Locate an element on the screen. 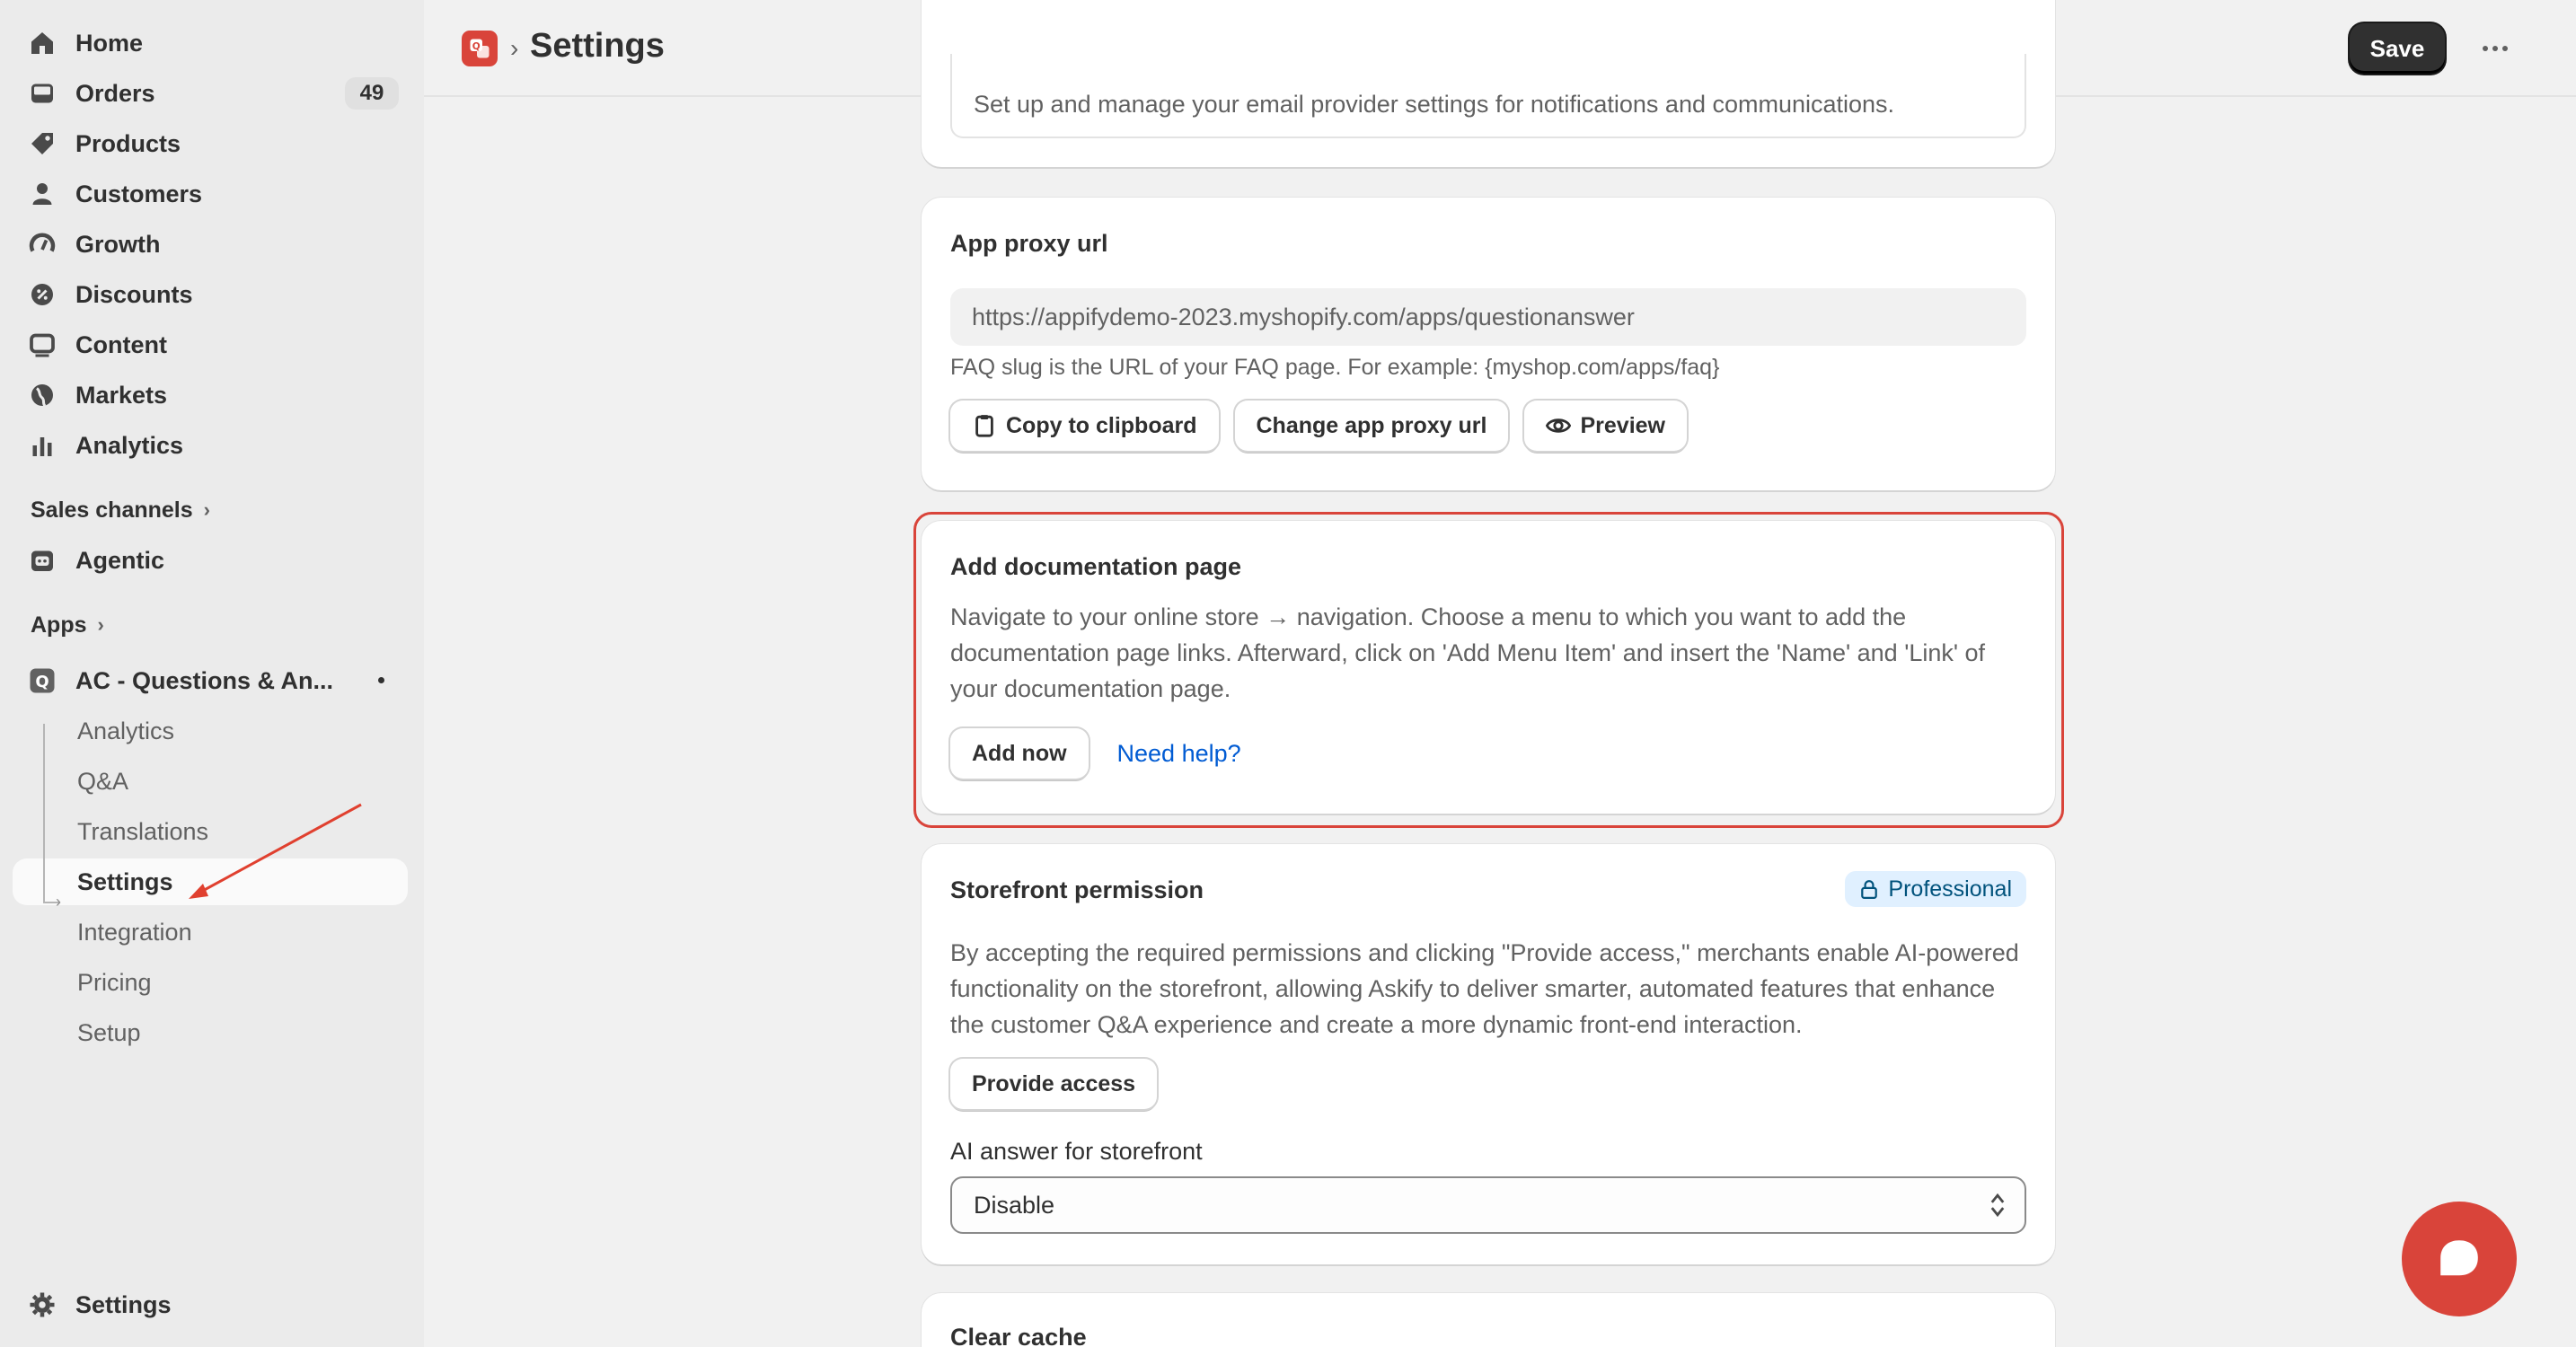 This screenshot has height=1347, width=2576. sidebar-item-content: Content is located at coordinates (210, 344).